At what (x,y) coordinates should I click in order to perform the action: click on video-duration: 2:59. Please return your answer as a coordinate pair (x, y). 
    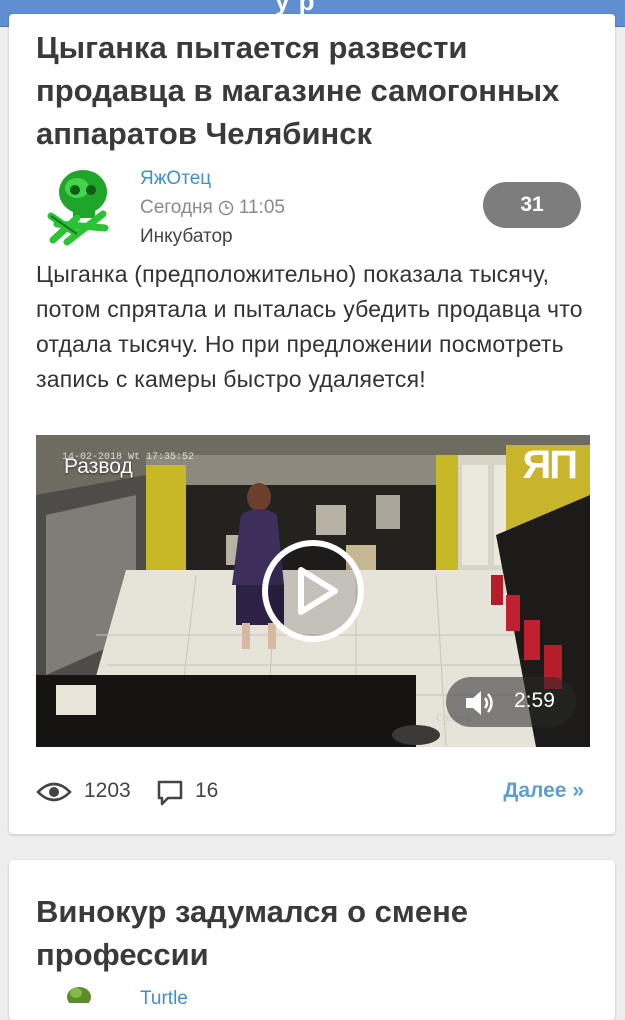
    Looking at the image, I should click on (534, 700).